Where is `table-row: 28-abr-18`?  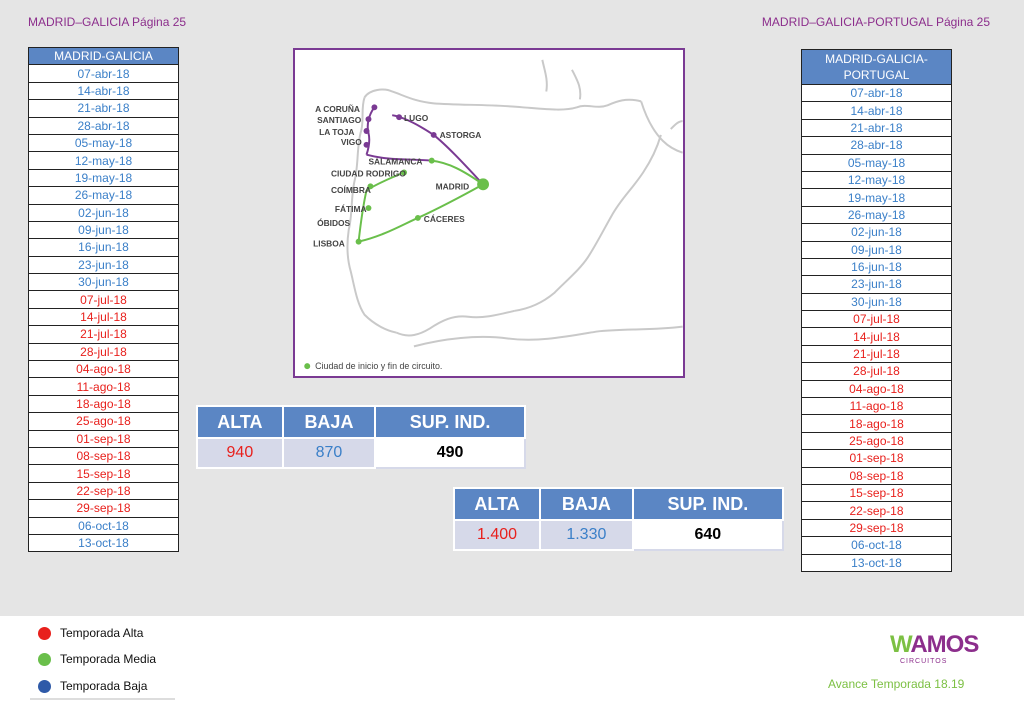 table-row: 28-abr-18 is located at coordinates (103, 125).